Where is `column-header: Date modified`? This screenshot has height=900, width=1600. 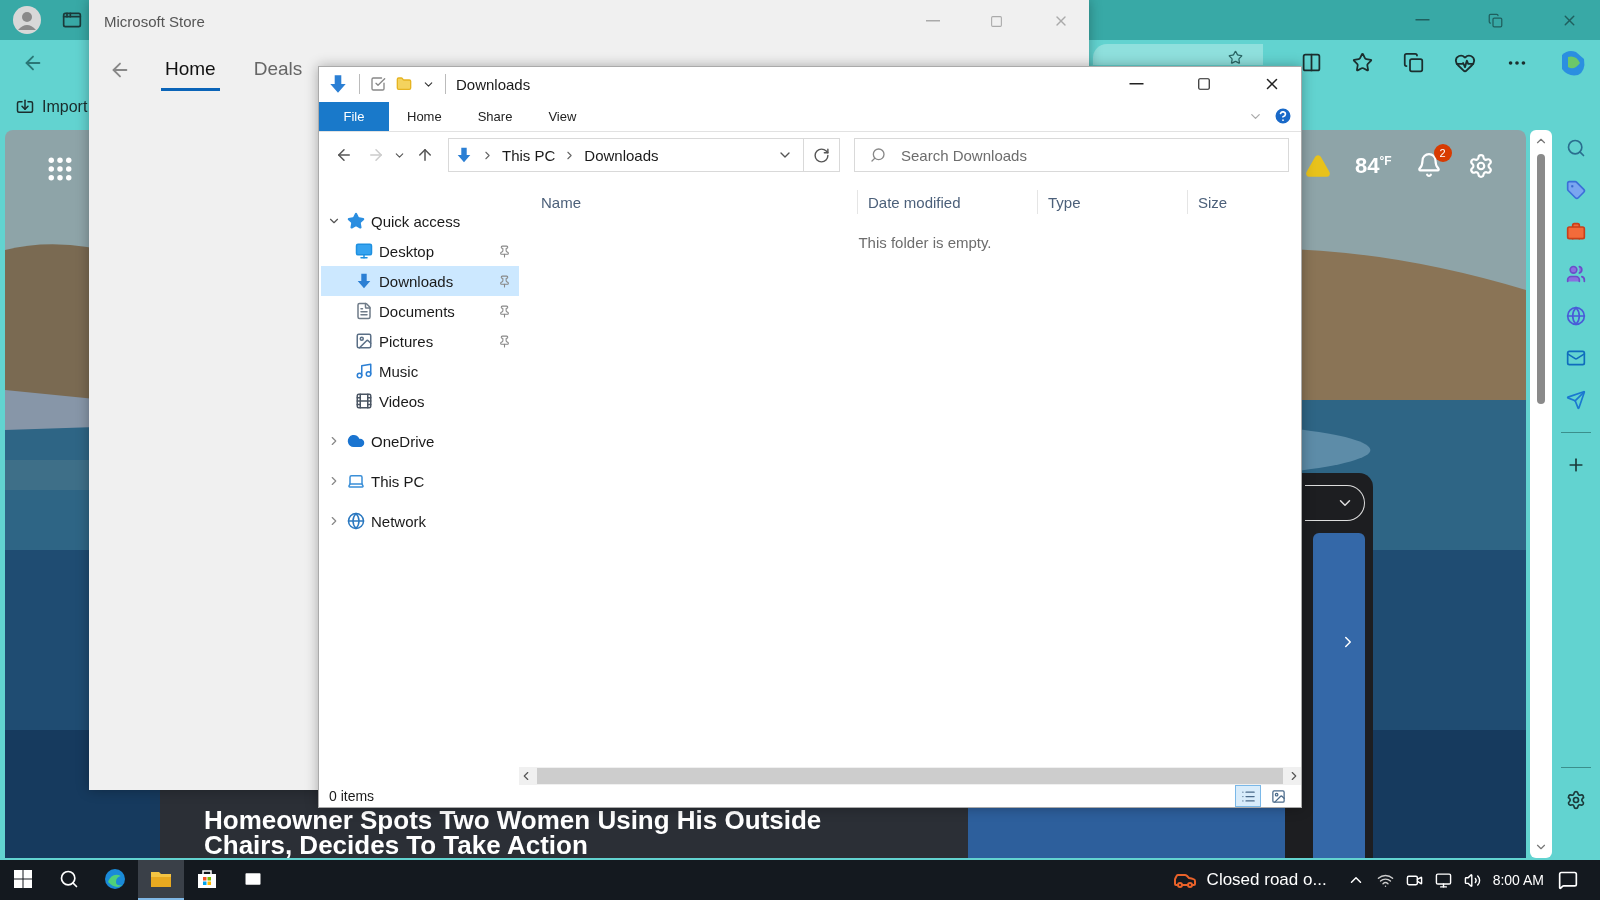 column-header: Date modified is located at coordinates (947, 202).